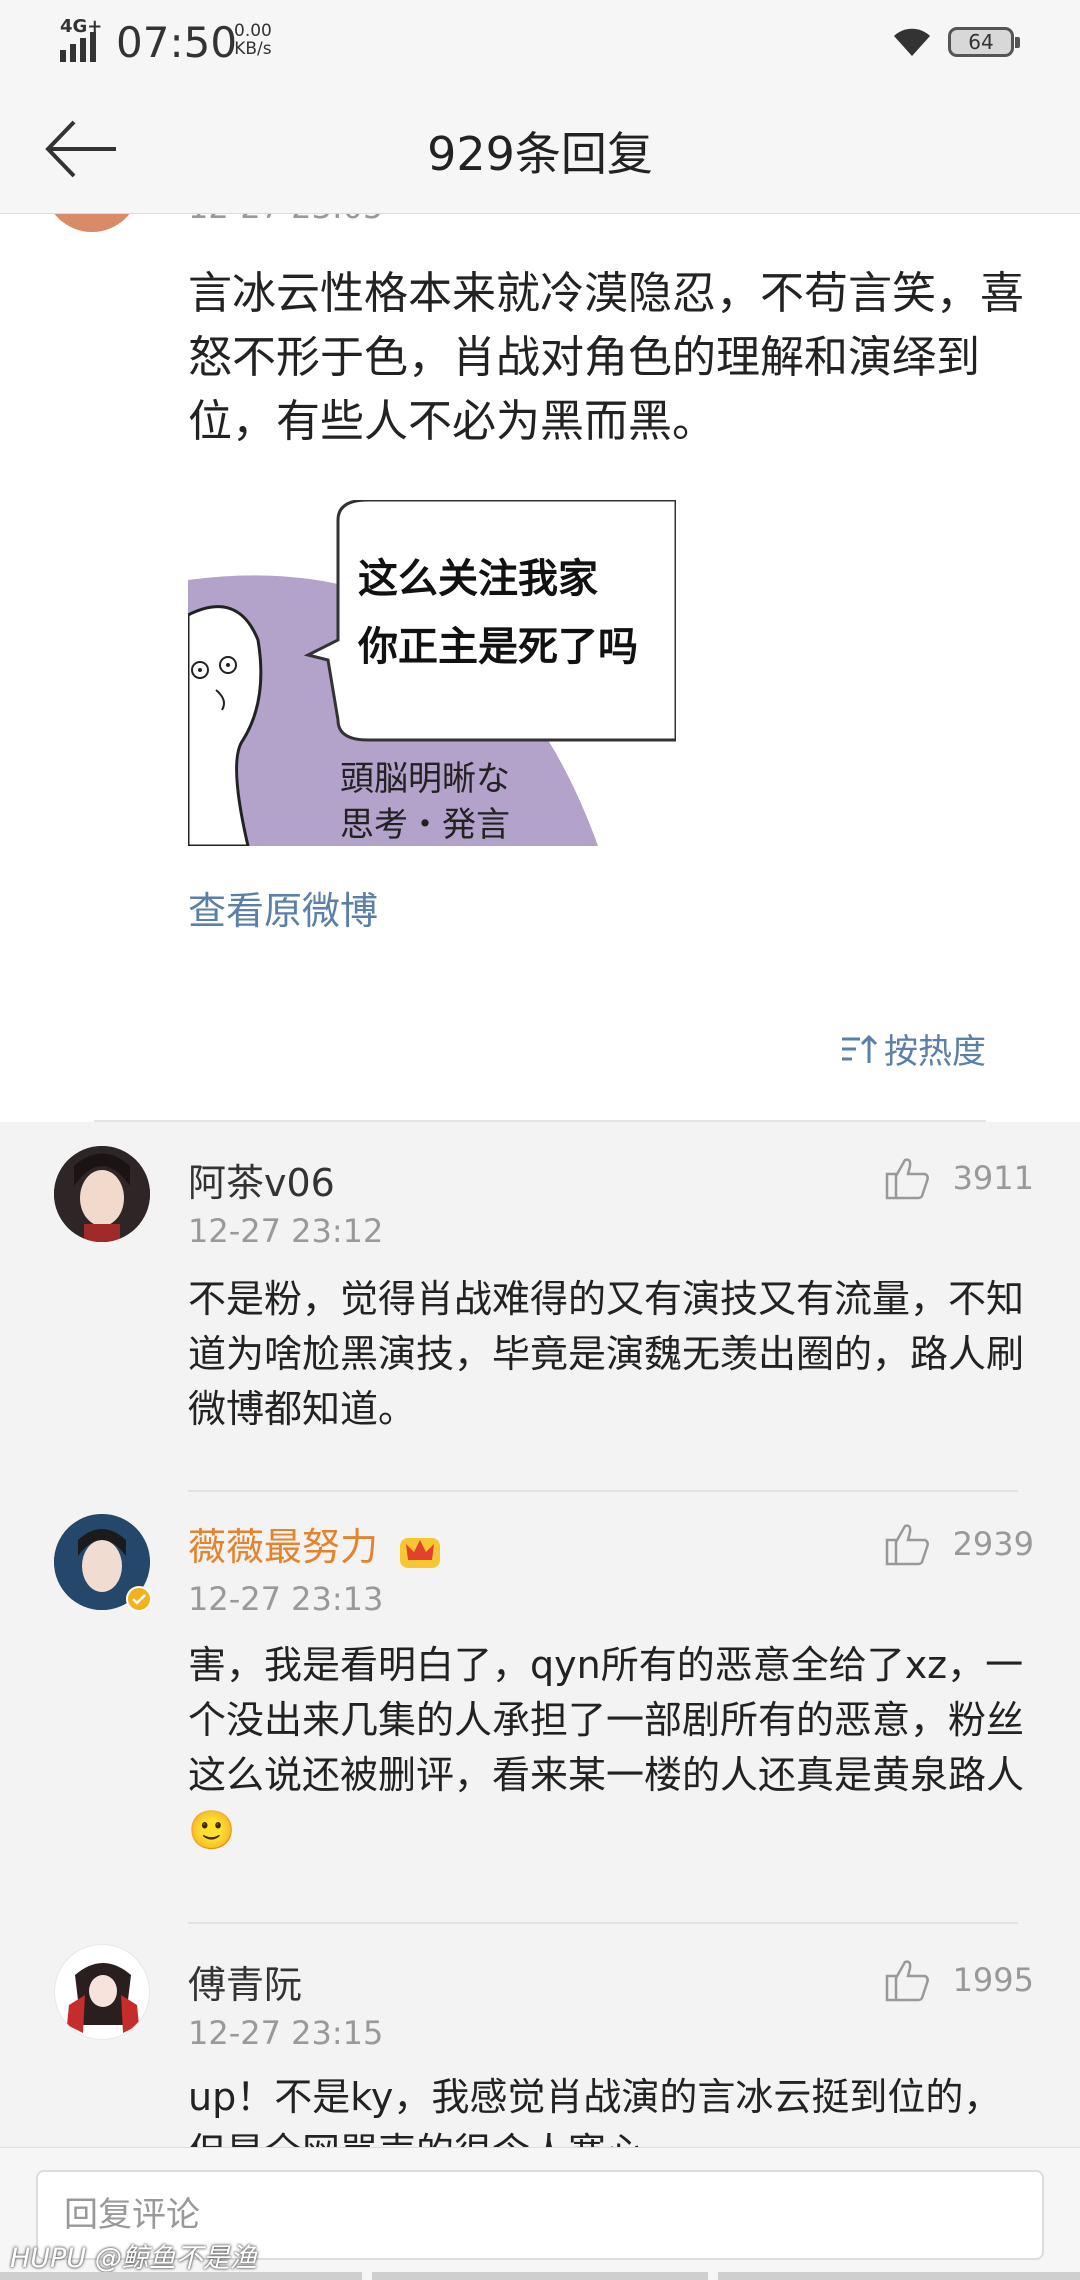 The height and width of the screenshot is (2280, 1080). Describe the element at coordinates (78, 47) in the screenshot. I see `signal-icon` at that location.